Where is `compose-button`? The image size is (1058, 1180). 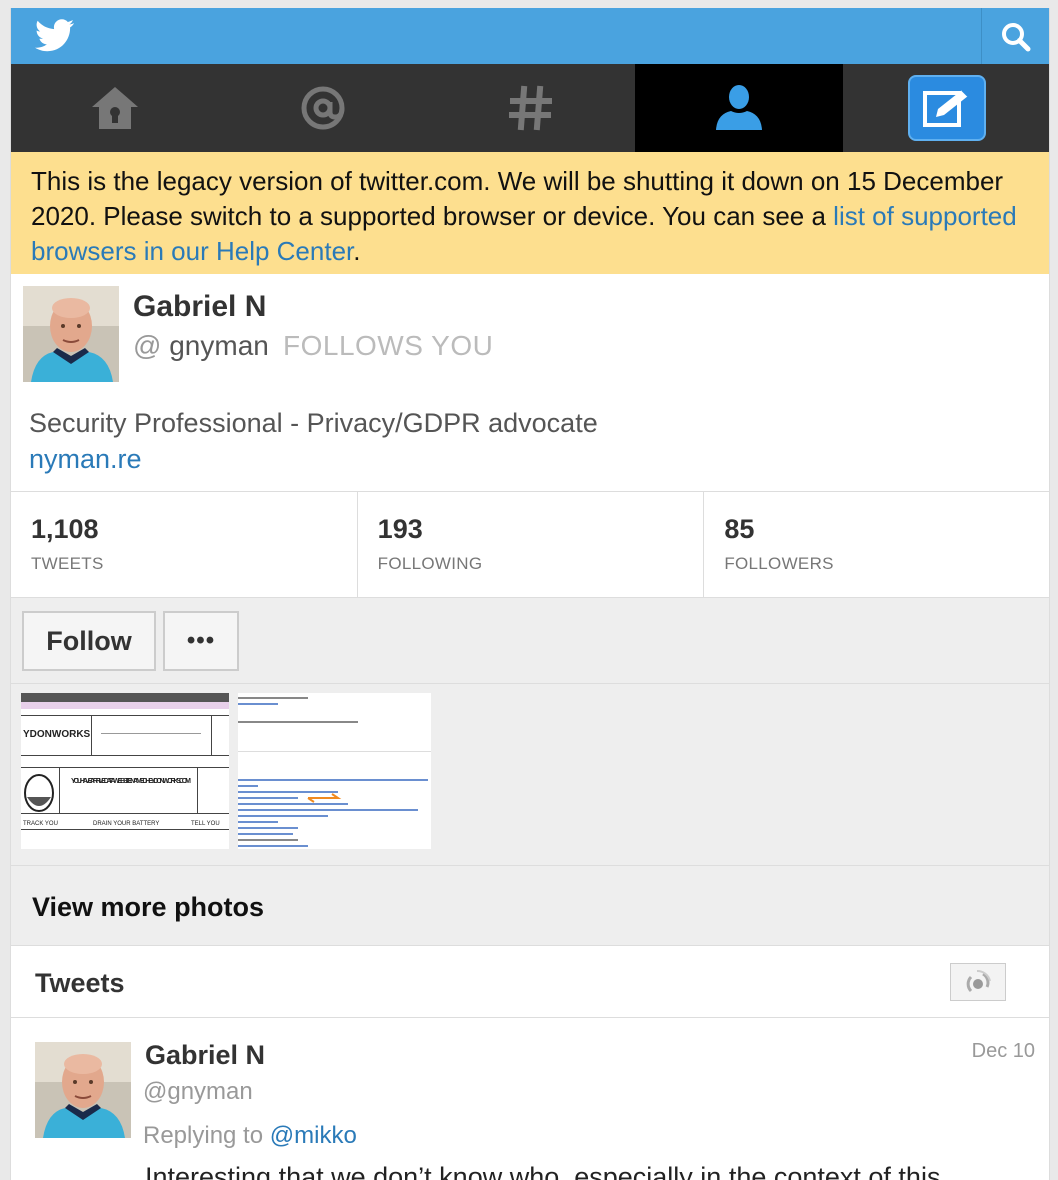 compose-button is located at coordinates (947, 108).